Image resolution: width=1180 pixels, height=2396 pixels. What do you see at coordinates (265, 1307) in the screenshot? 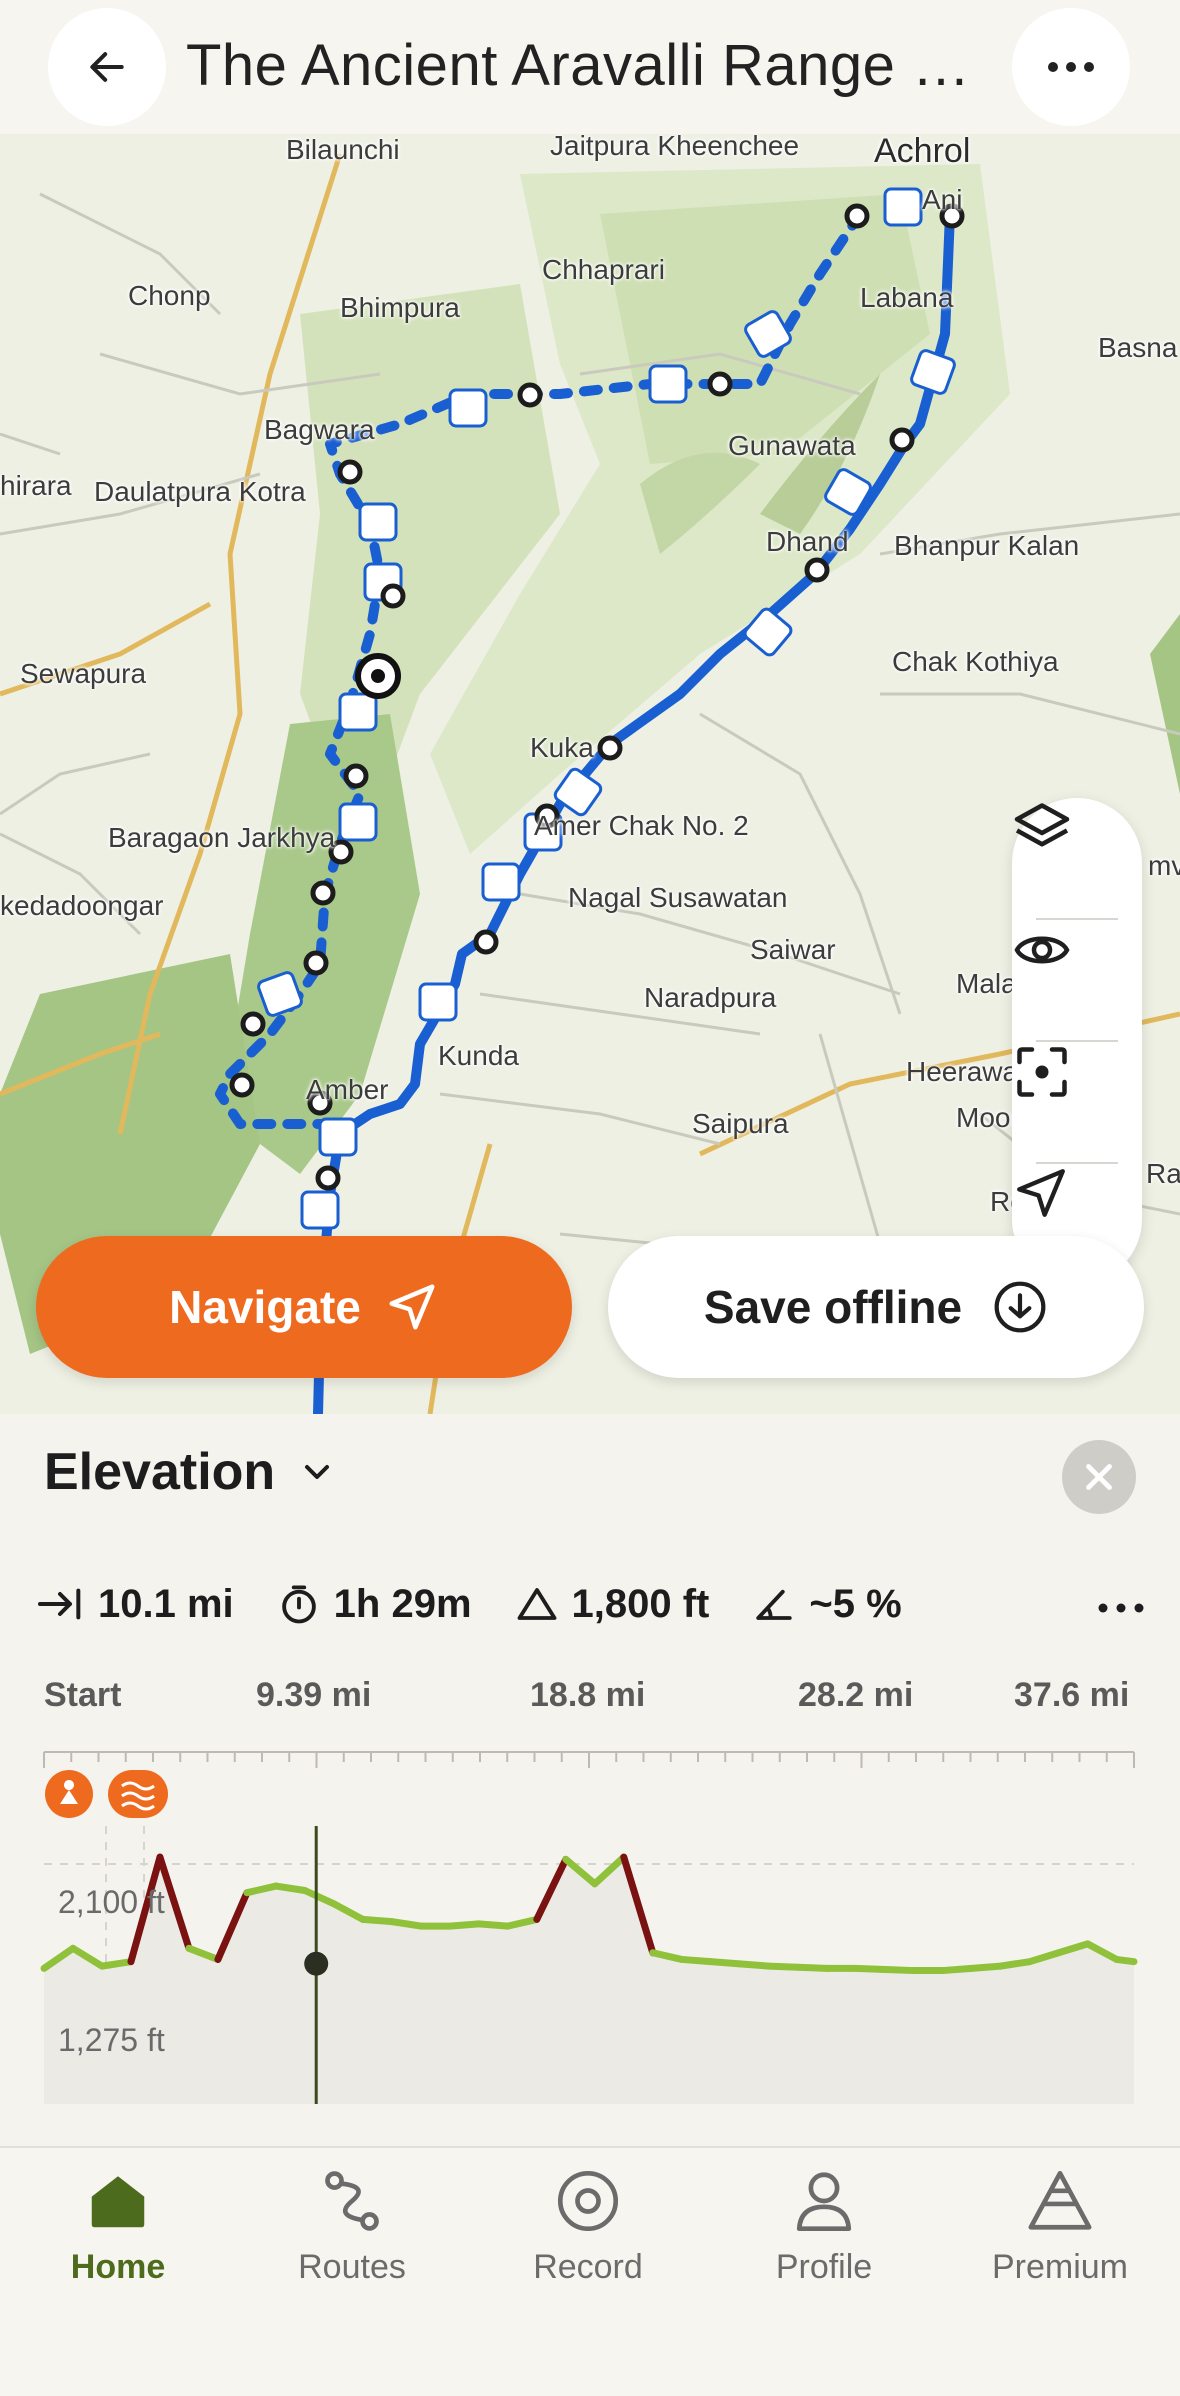
I see `navigate-label: Navigate` at bounding box center [265, 1307].